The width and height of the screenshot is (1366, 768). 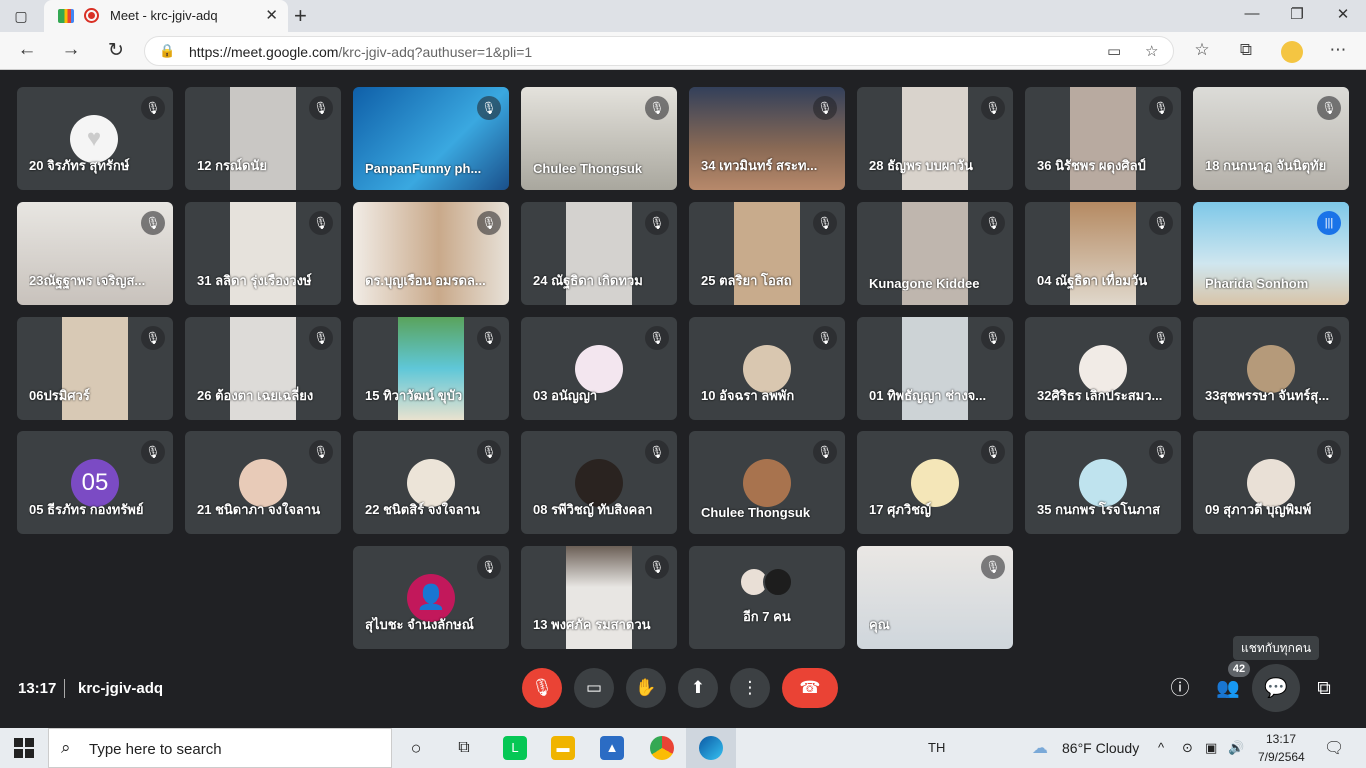 I want to click on tray-chevron-icon: ^, so click(x=1161, y=747).